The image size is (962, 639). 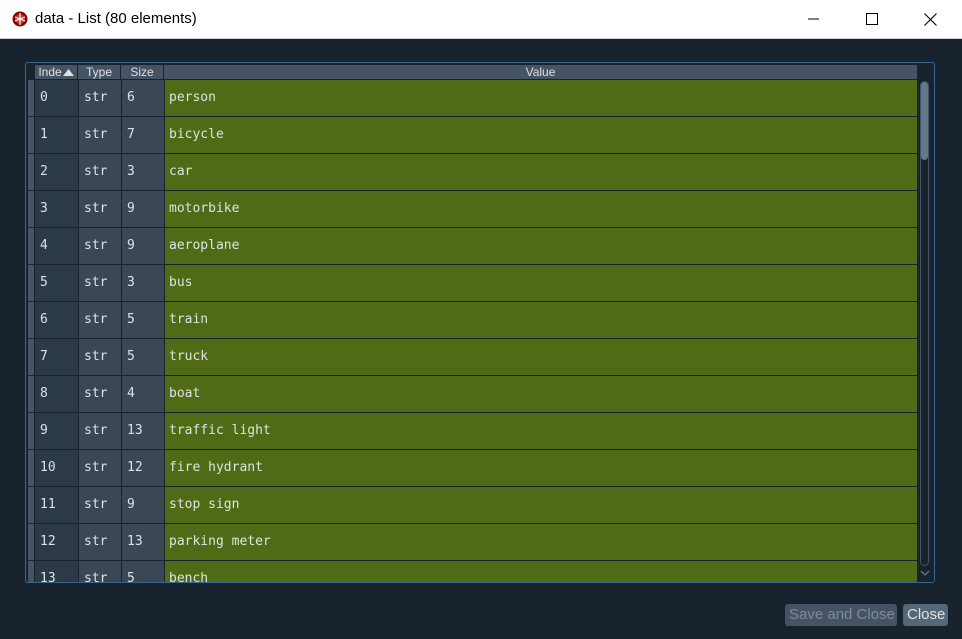 What do you see at coordinates (143, 98) in the screenshot?
I see `cell-size: 6` at bounding box center [143, 98].